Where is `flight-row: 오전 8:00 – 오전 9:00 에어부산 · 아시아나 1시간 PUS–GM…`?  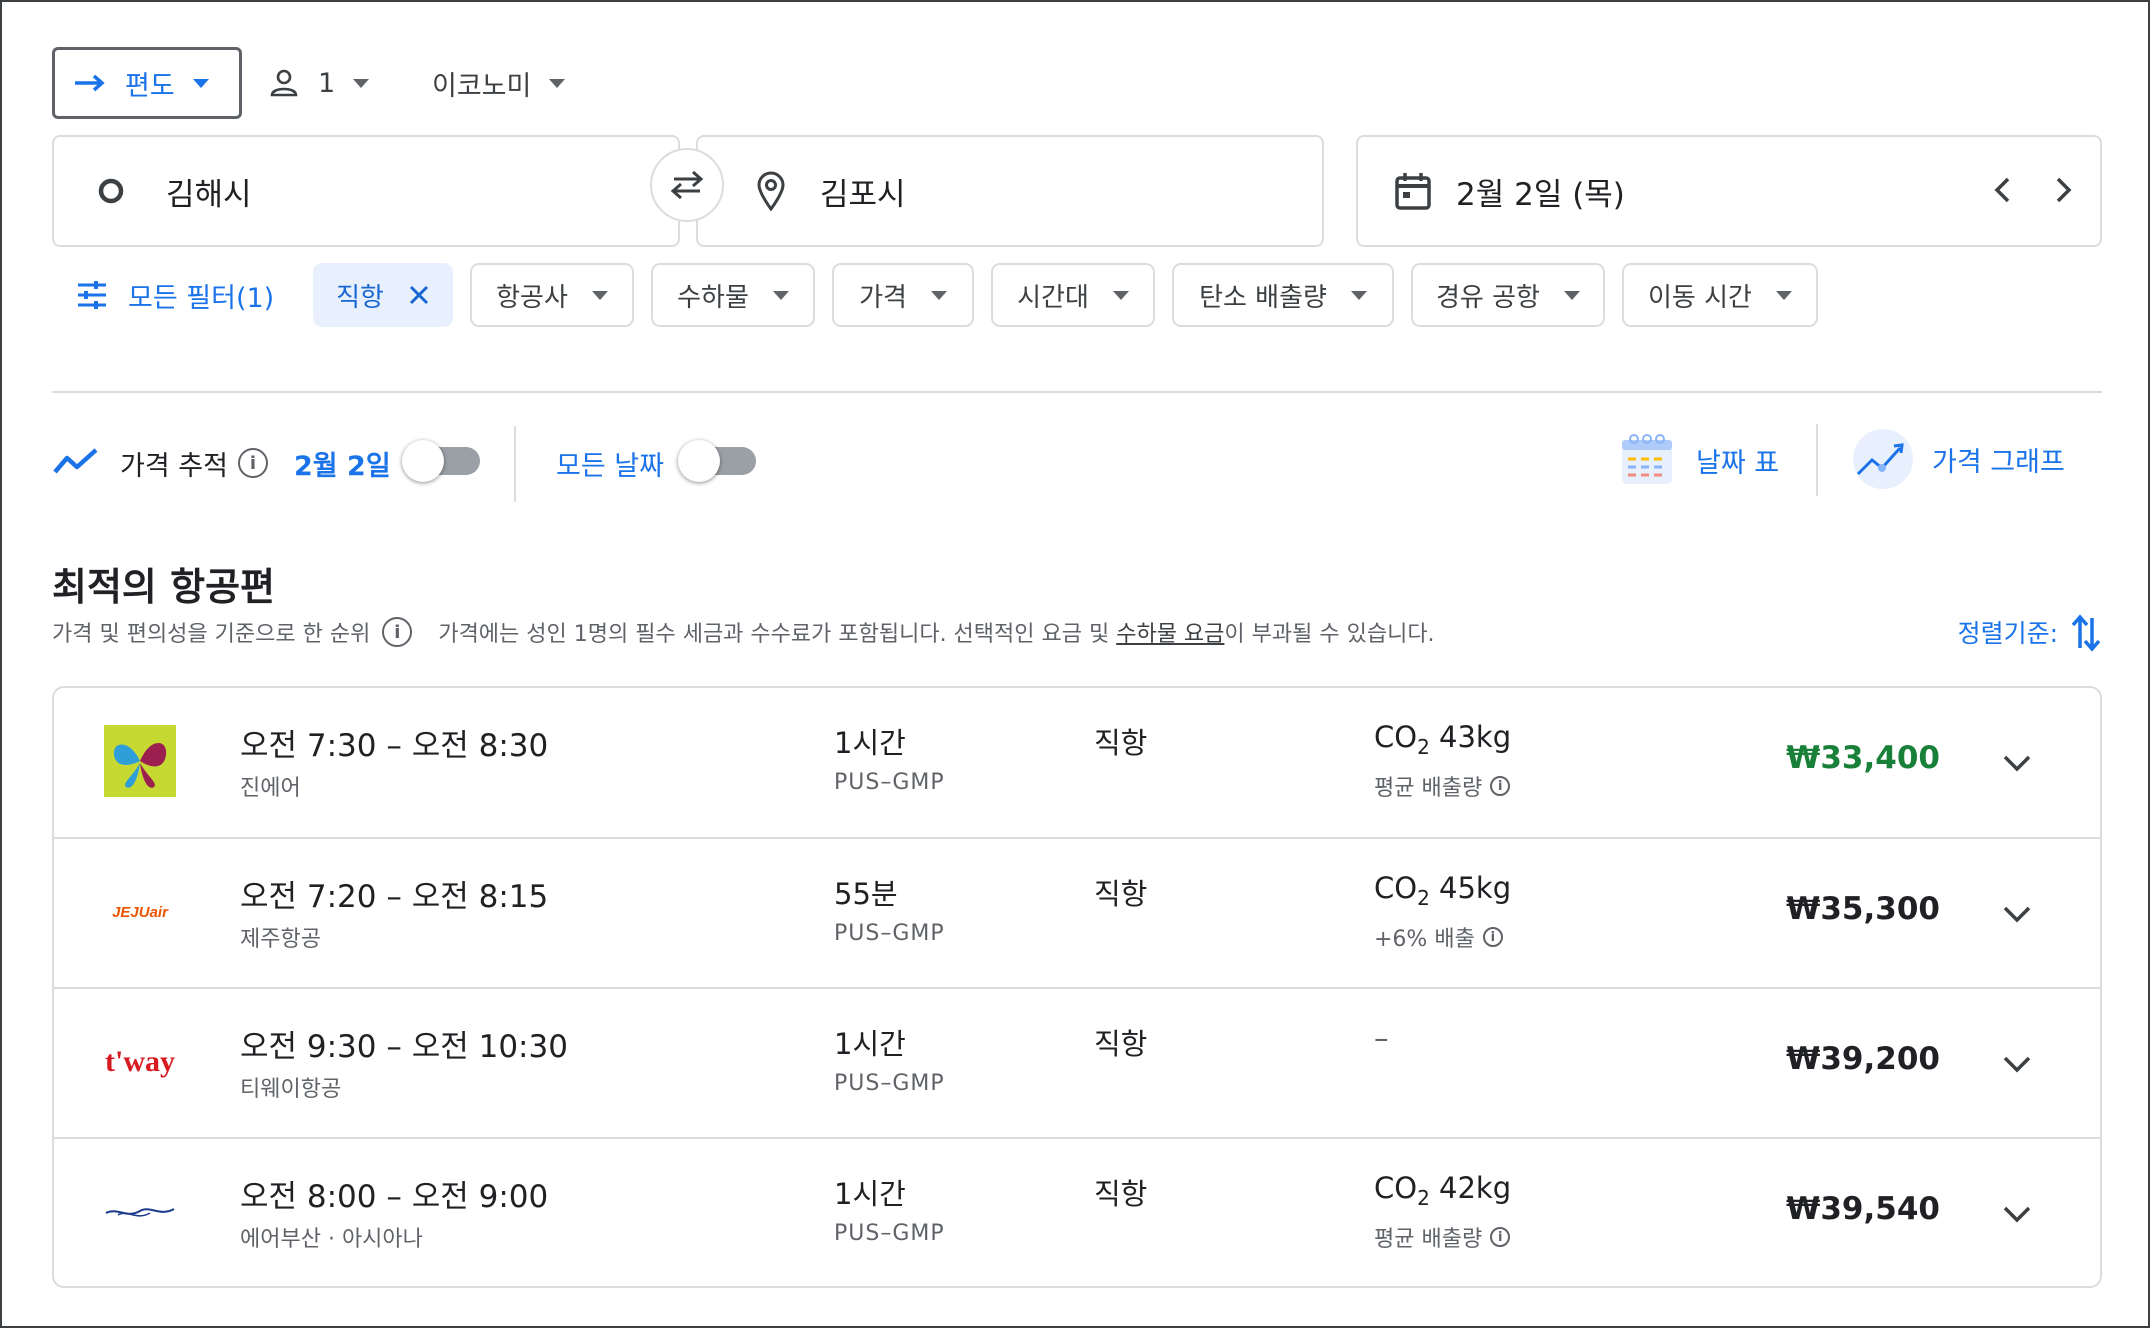
flight-row: 오전 8:00 – 오전 9:00 에어부산 · 아시아나 1시간 PUS–GM… is located at coordinates (1077, 1212).